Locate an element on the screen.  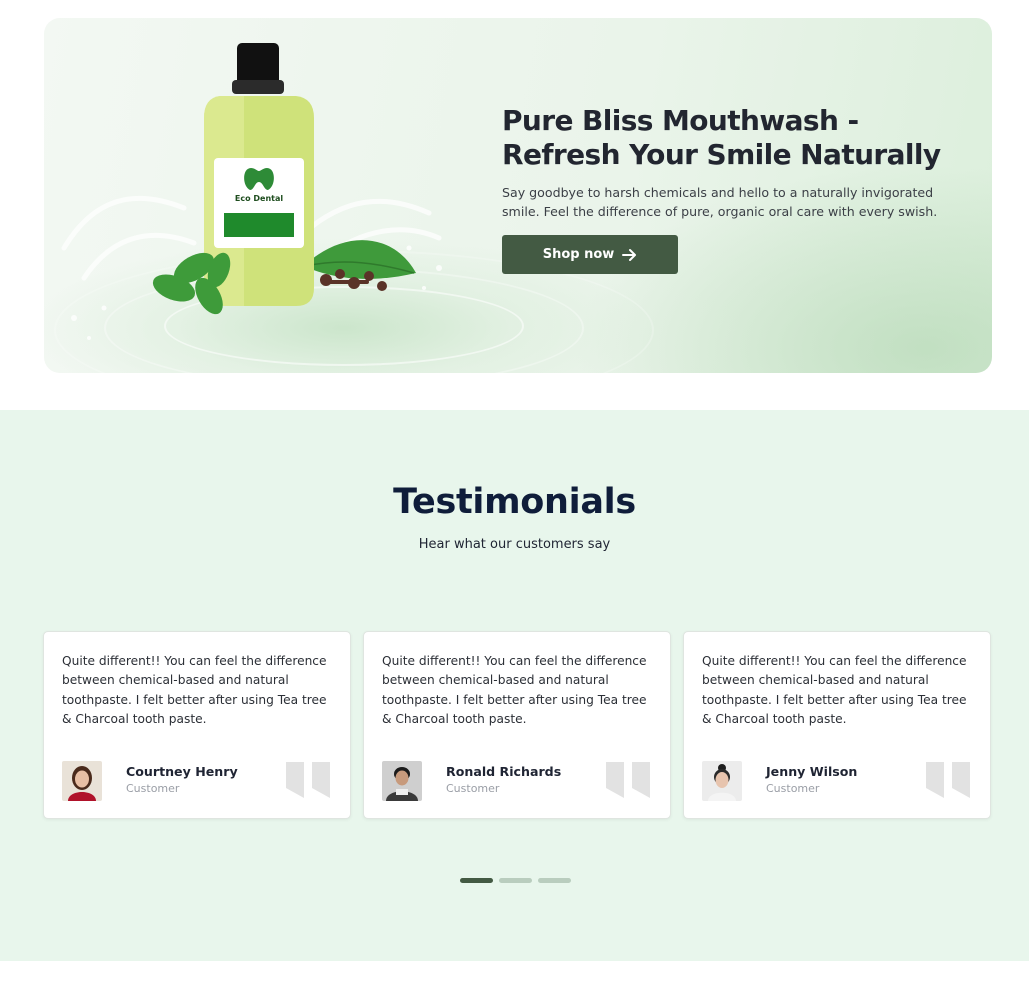
arrow-right-icon is located at coordinates (629, 254).